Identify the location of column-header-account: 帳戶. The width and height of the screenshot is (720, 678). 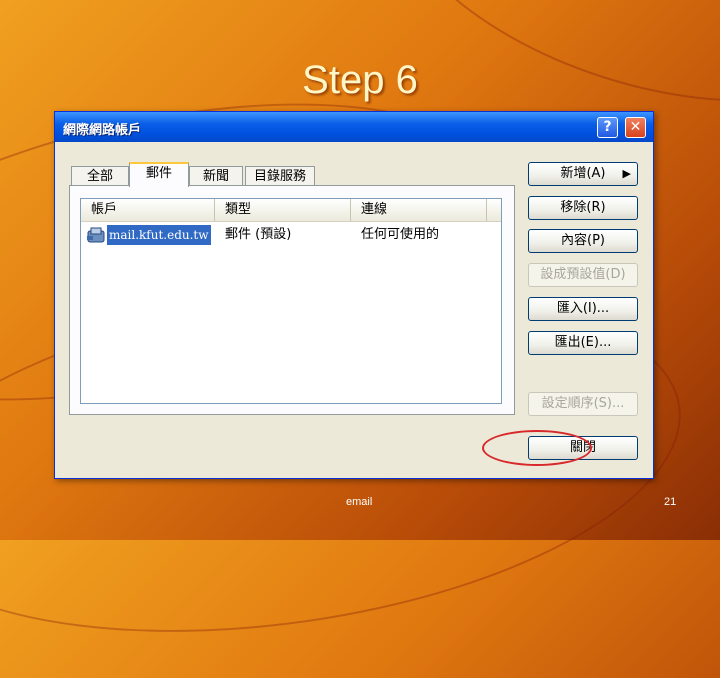
(148, 210).